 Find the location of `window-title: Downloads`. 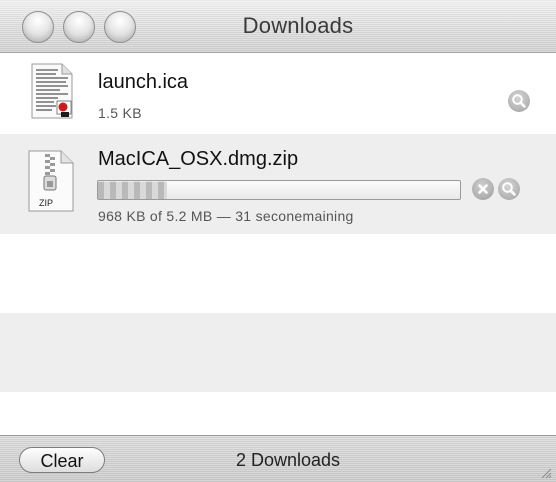

window-title: Downloads is located at coordinates (298, 25).